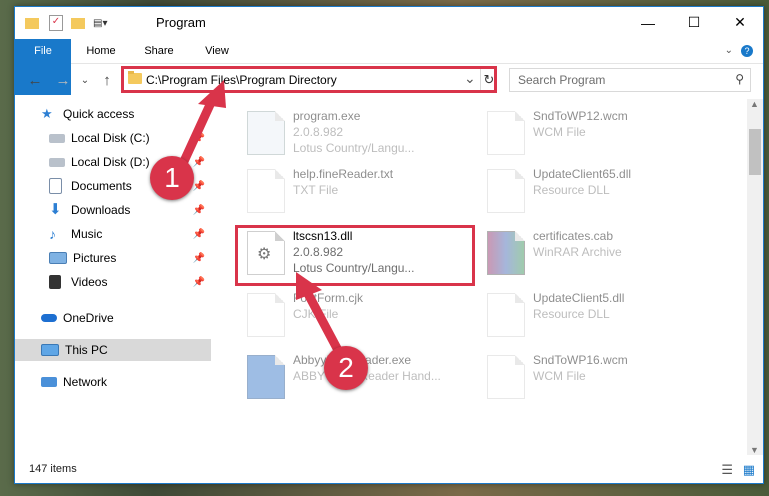  What do you see at coordinates (328, 298) in the screenshot?
I see `file-name: FontForm.cjk` at bounding box center [328, 298].